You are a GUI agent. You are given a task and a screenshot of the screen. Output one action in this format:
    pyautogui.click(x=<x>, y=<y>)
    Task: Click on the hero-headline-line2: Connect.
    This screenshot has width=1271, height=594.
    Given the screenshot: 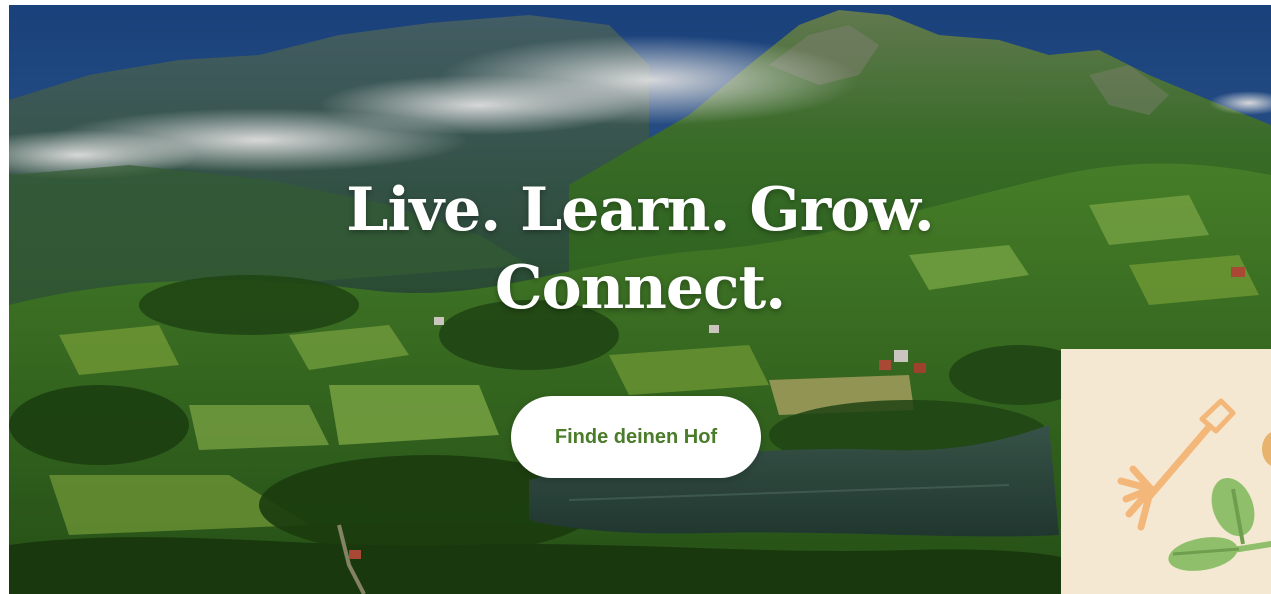 What is the action you would take?
    pyautogui.click(x=640, y=288)
    